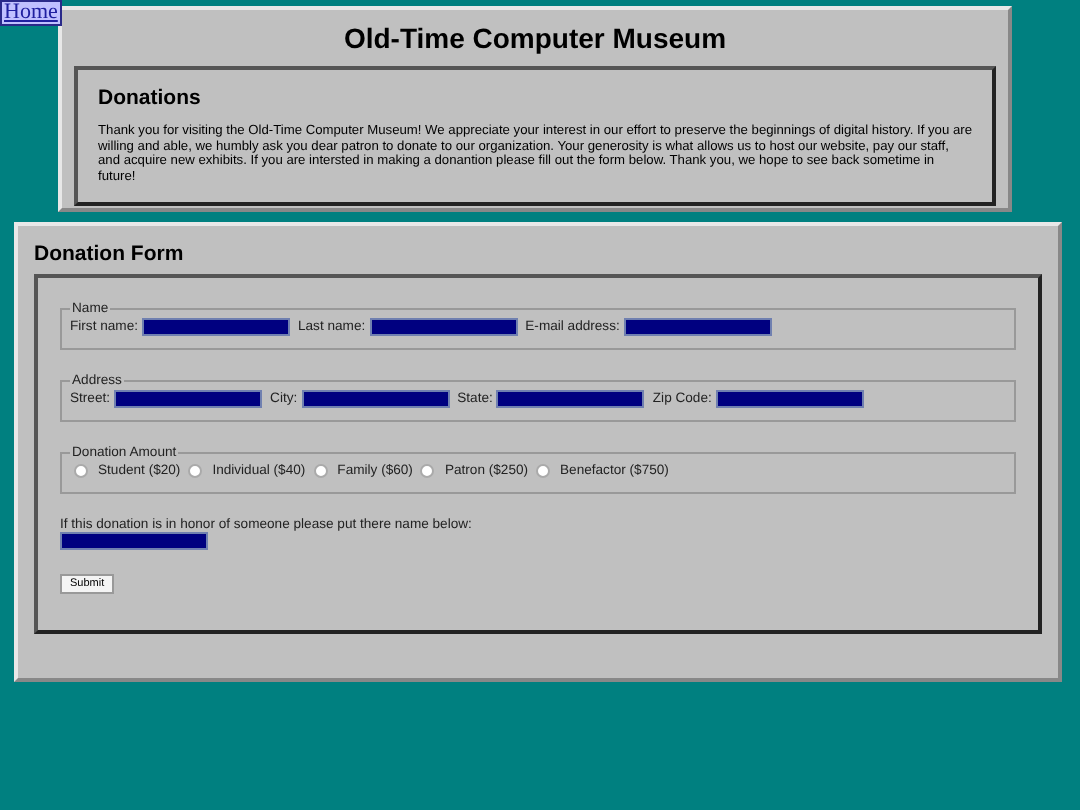  I want to click on page-title: Old-Time Computer Museum, so click(535, 39).